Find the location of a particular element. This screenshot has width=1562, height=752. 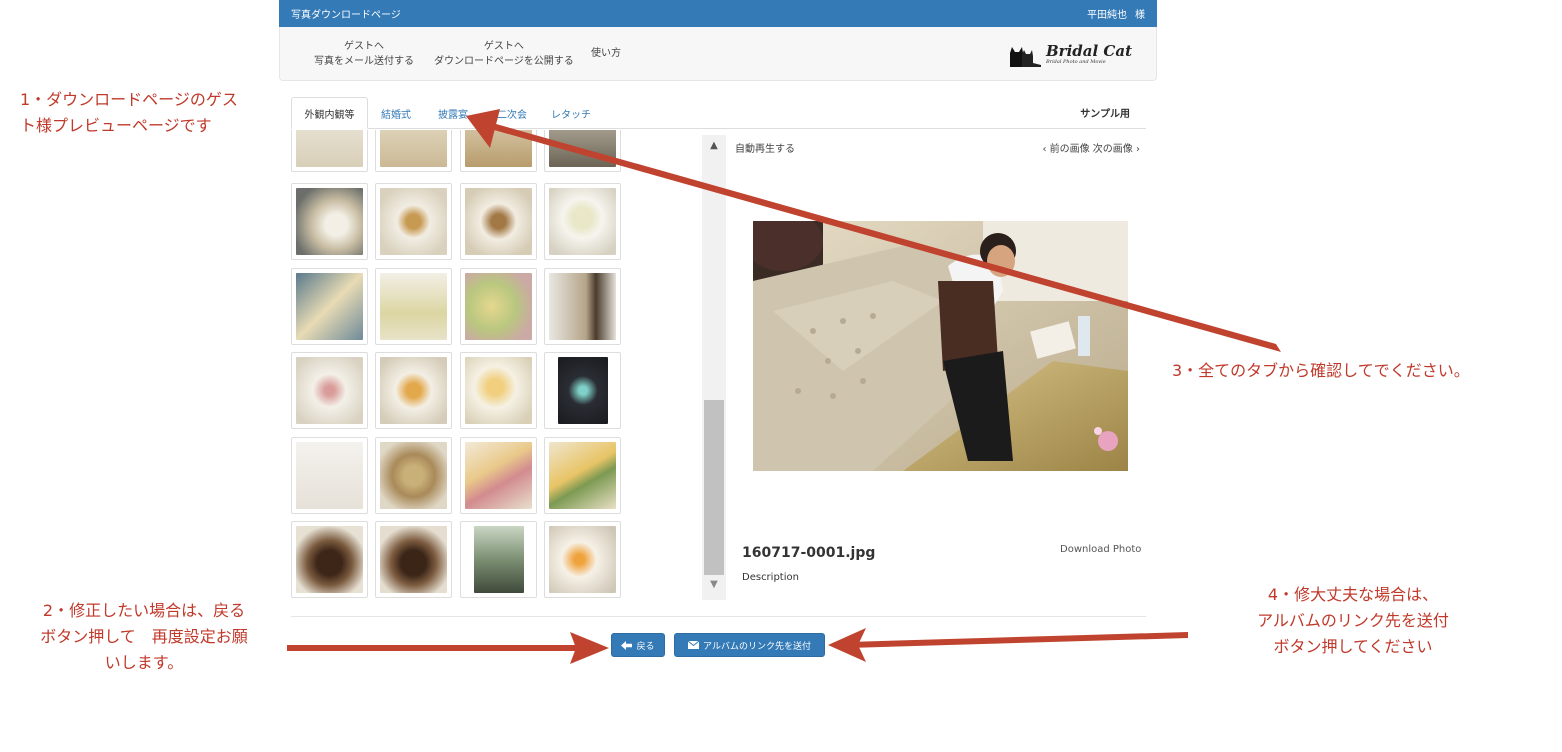

annotation-3-line1: 3・全てのタブから確認してでください。 is located at coordinates (1321, 370).